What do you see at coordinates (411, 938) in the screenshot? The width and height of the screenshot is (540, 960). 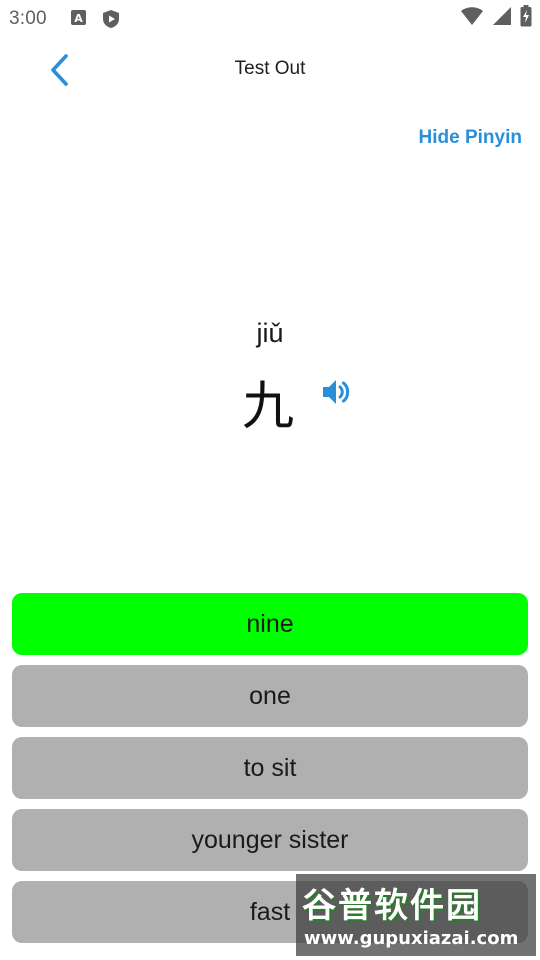 I see `watermark-url: www.gupuxiazai.com` at bounding box center [411, 938].